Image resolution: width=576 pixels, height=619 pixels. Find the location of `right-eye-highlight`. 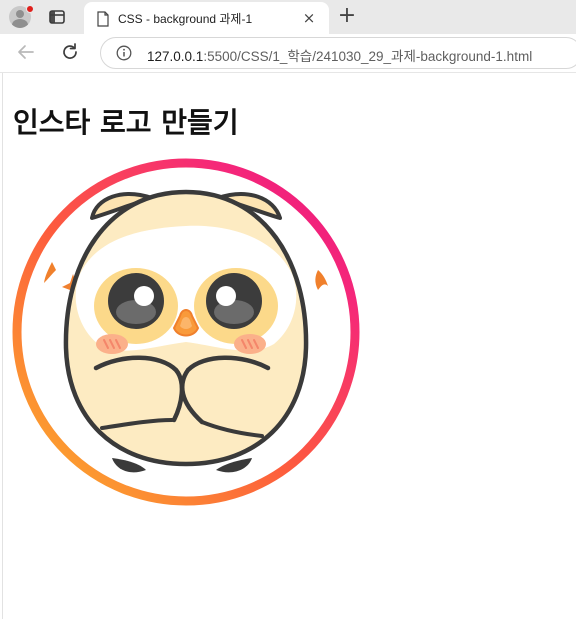

right-eye-highlight is located at coordinates (226, 296).